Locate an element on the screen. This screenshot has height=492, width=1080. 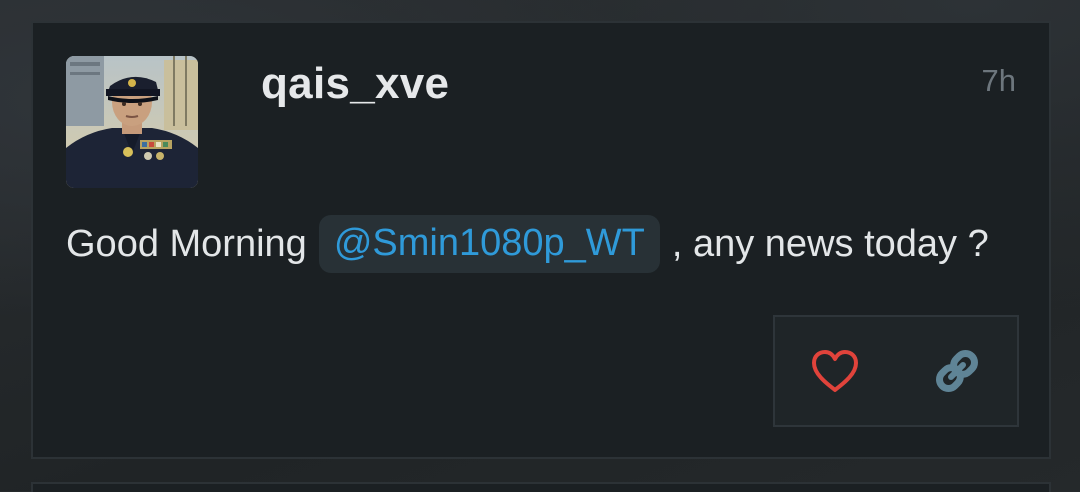
message-text-before: Good Morning is located at coordinates (186, 244).